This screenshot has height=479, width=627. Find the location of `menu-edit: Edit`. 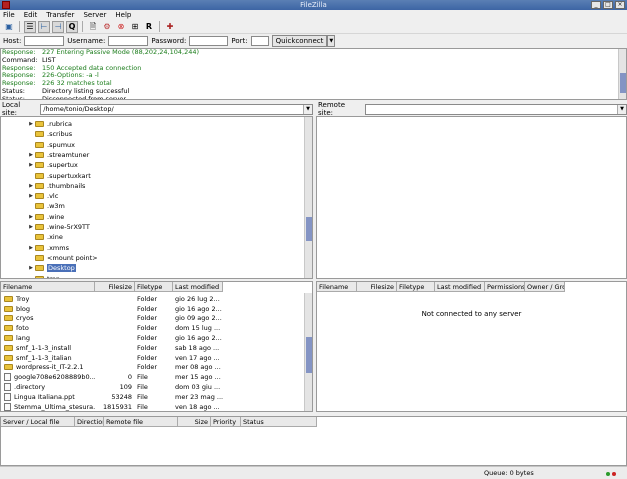

menu-edit: Edit is located at coordinates (31, 15).